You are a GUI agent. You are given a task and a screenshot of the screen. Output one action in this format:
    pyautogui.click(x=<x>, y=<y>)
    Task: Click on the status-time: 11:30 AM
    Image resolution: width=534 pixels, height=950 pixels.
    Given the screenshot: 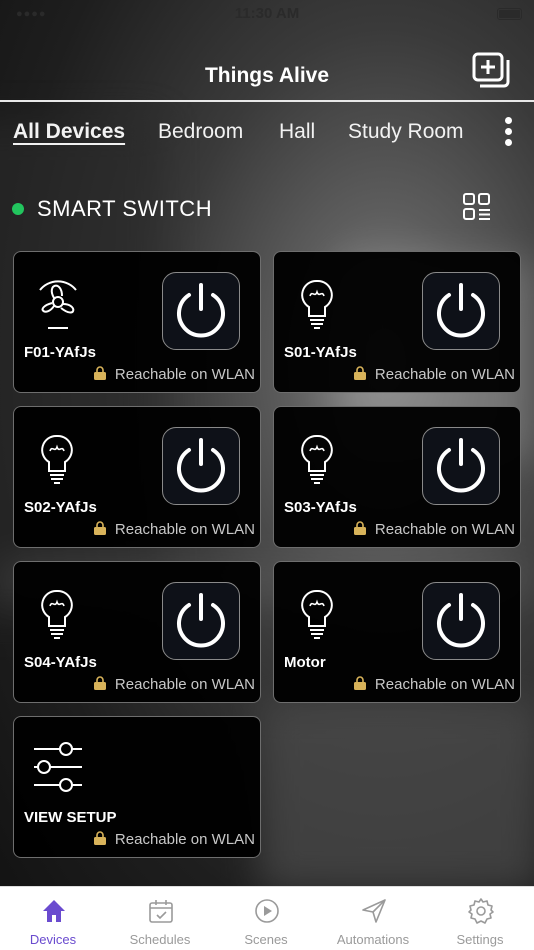 What is the action you would take?
    pyautogui.click(x=267, y=13)
    